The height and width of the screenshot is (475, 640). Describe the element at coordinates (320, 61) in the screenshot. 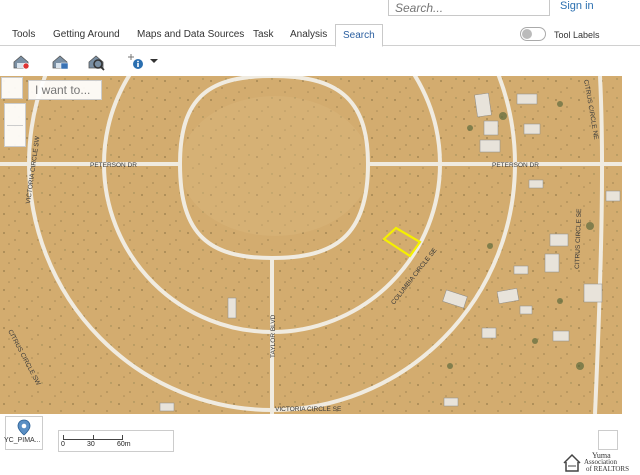

I see `search-toolbar` at that location.